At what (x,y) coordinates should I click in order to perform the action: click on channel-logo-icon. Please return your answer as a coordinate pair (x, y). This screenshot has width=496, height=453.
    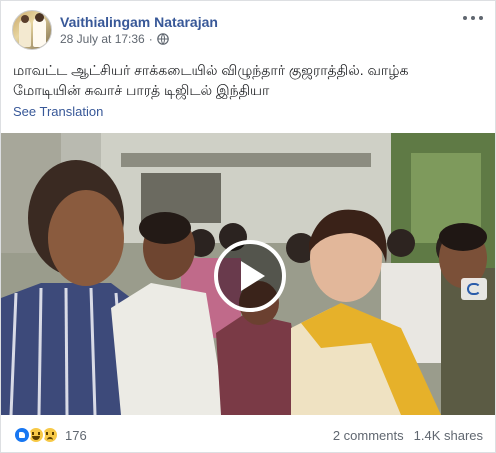
    Looking at the image, I should click on (474, 289).